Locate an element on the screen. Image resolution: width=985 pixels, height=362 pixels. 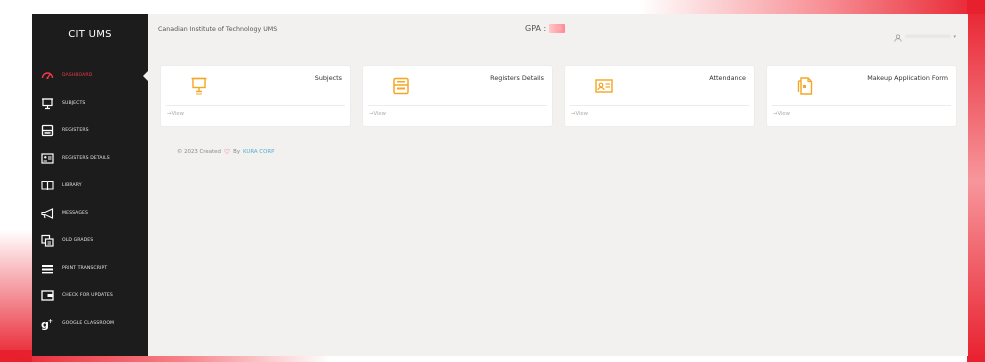
sidebar-item-registers: REGISTERS is located at coordinates (90, 131).